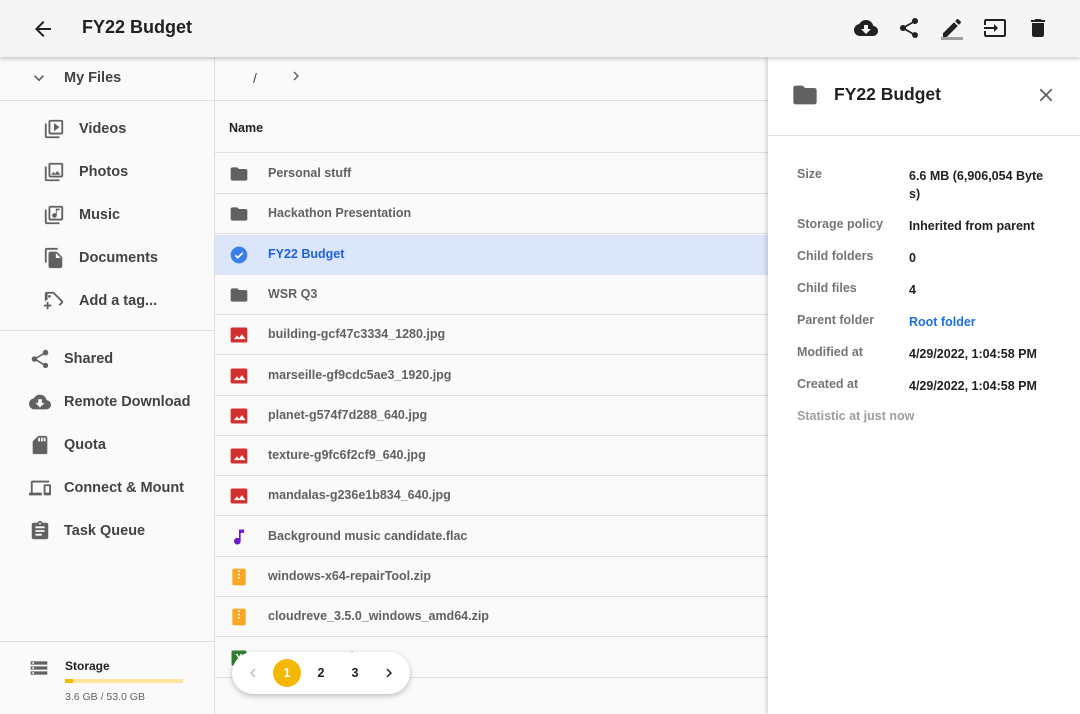  I want to click on file-name: mandalas-g236e1b834_640.jpg, so click(359, 495).